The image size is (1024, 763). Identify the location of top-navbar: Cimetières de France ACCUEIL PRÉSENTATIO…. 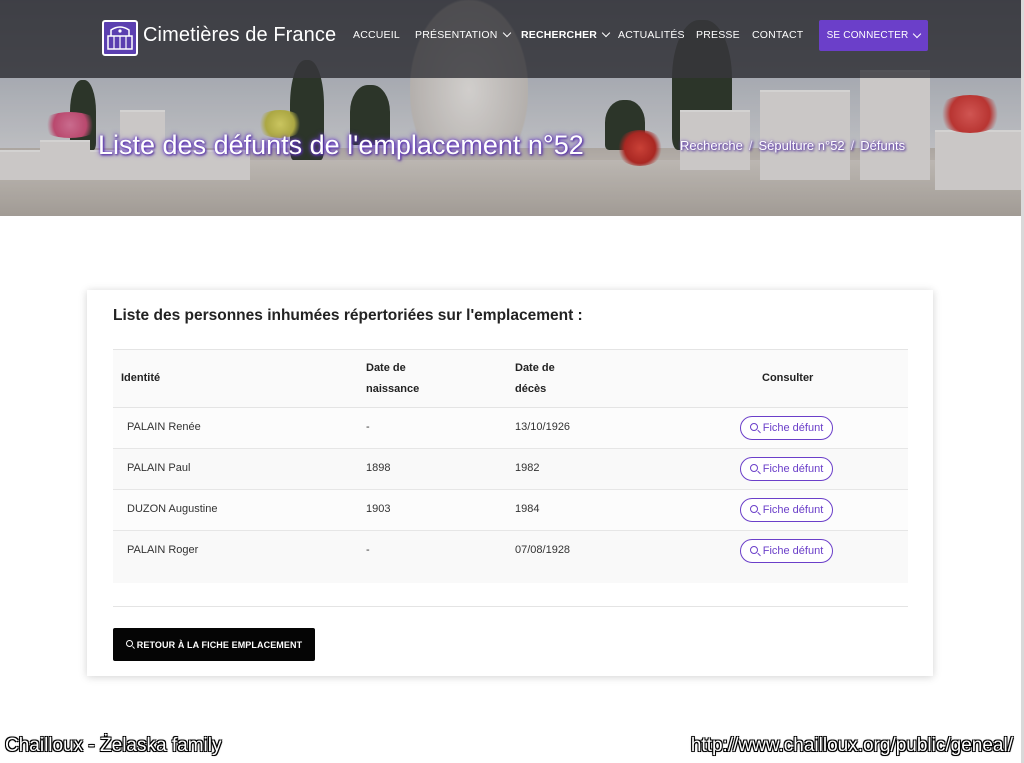
(510, 39).